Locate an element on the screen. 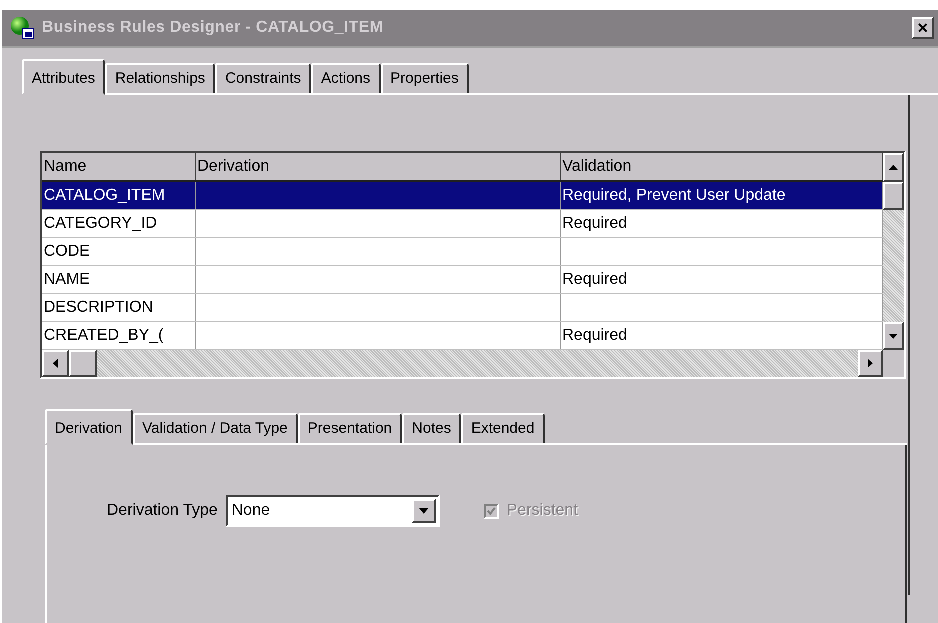 The image size is (938, 623). tab: Relationships is located at coordinates (160, 78).